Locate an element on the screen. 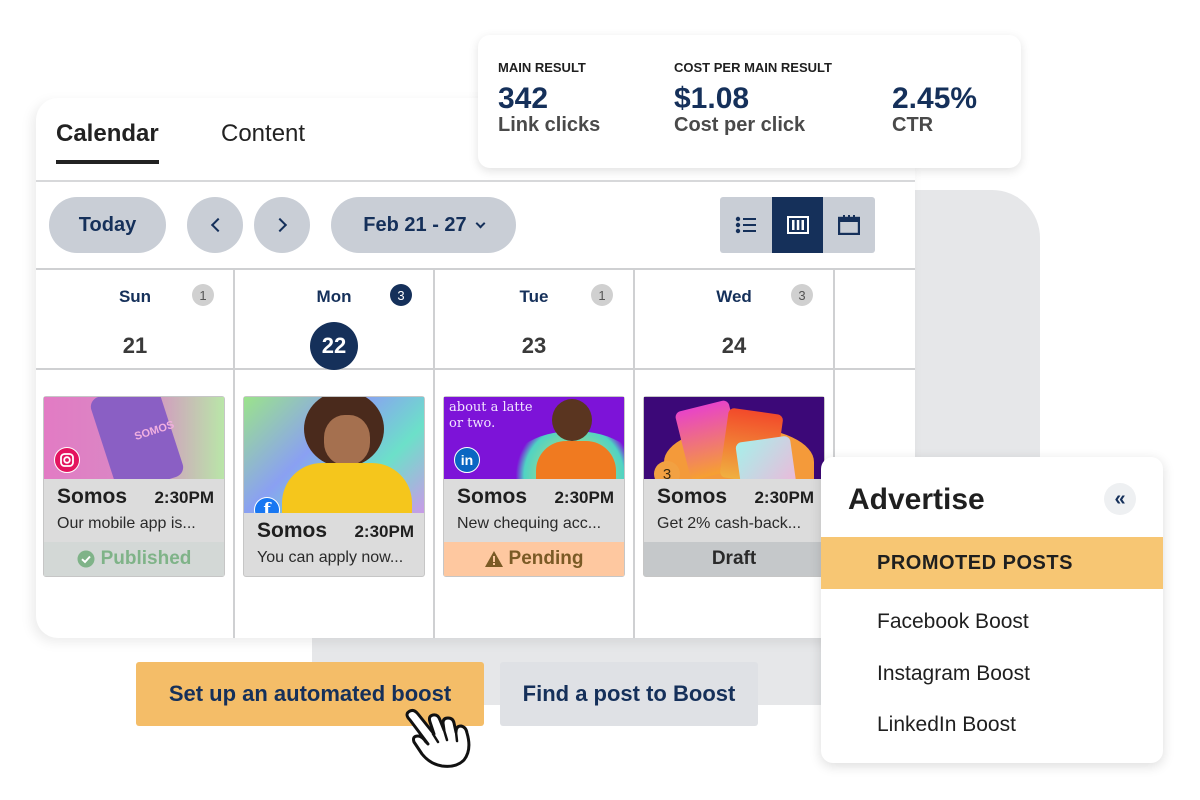 The width and height of the screenshot is (1200, 800). warning-icon is located at coordinates (493, 559).